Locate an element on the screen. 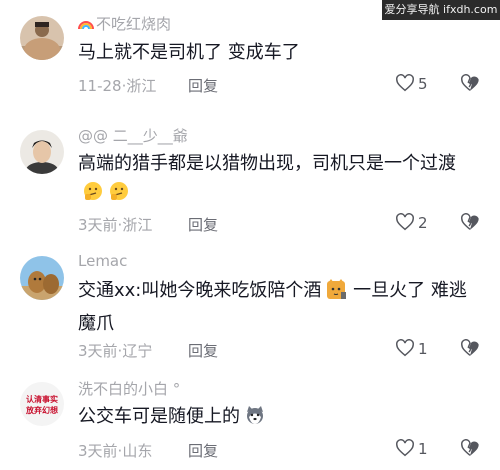  husky-face-icon is located at coordinates (255, 419).